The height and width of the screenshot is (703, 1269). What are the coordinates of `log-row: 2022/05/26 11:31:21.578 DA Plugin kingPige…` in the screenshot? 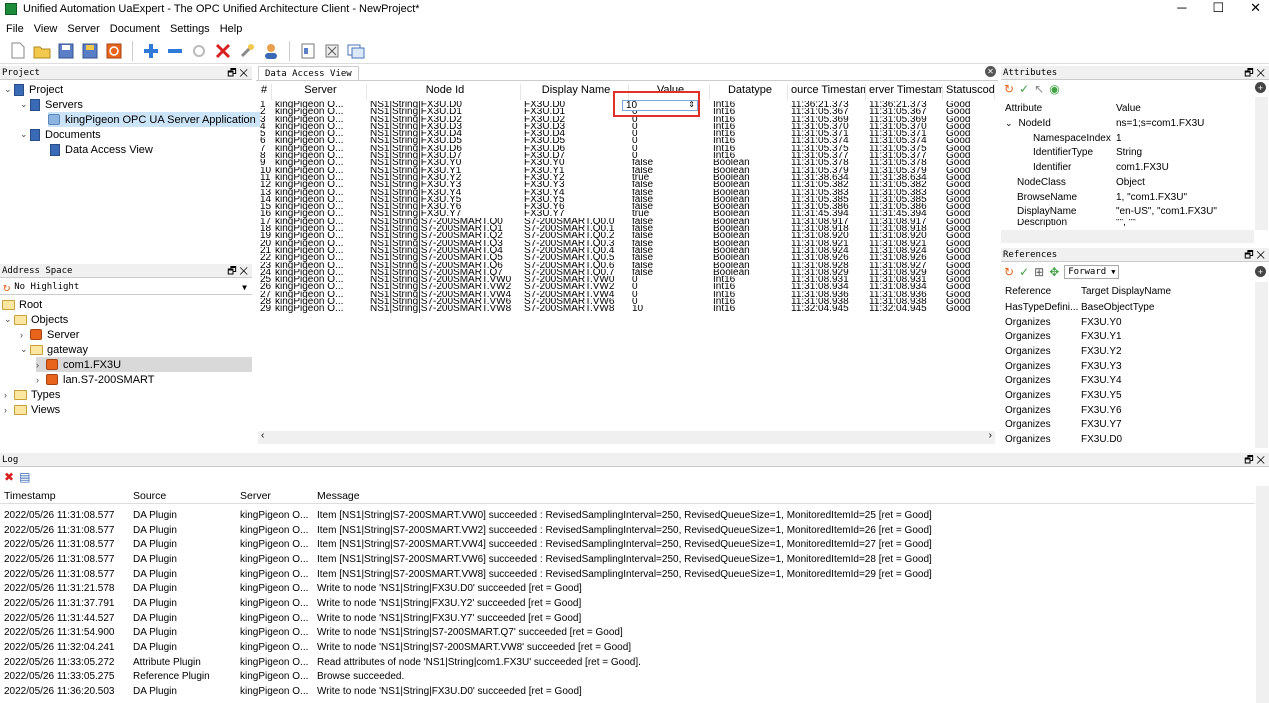 It's located at (627, 588).